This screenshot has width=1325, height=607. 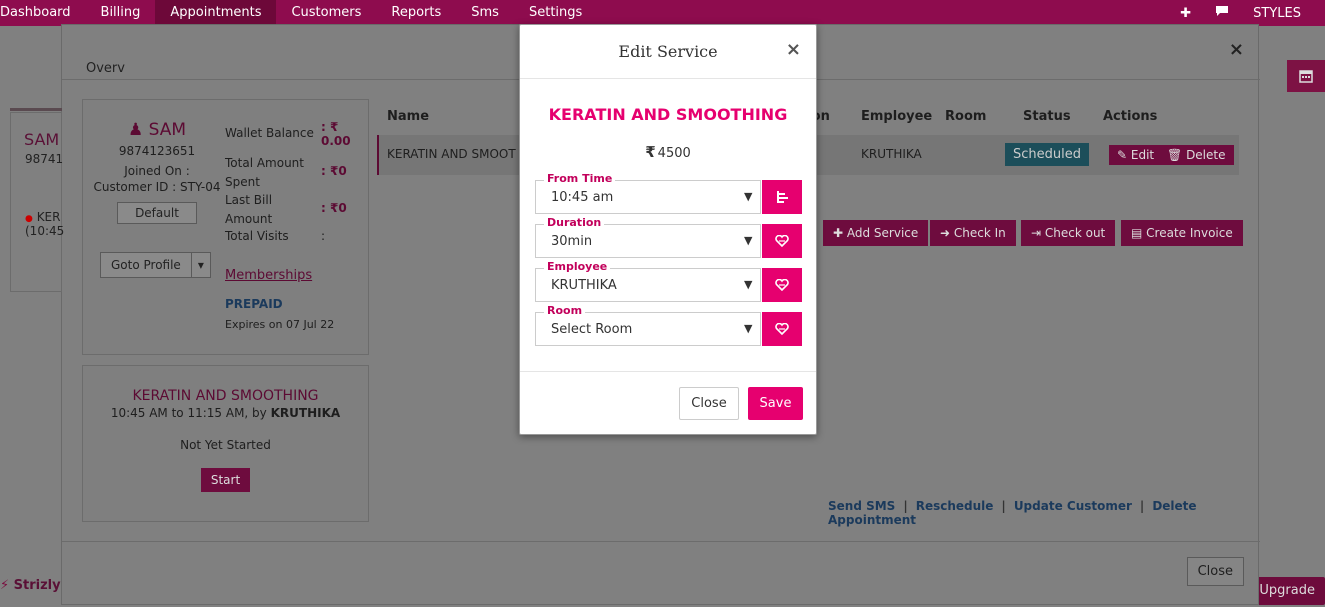 What do you see at coordinates (485, 13) in the screenshot?
I see `nav-sms: Sms` at bounding box center [485, 13].